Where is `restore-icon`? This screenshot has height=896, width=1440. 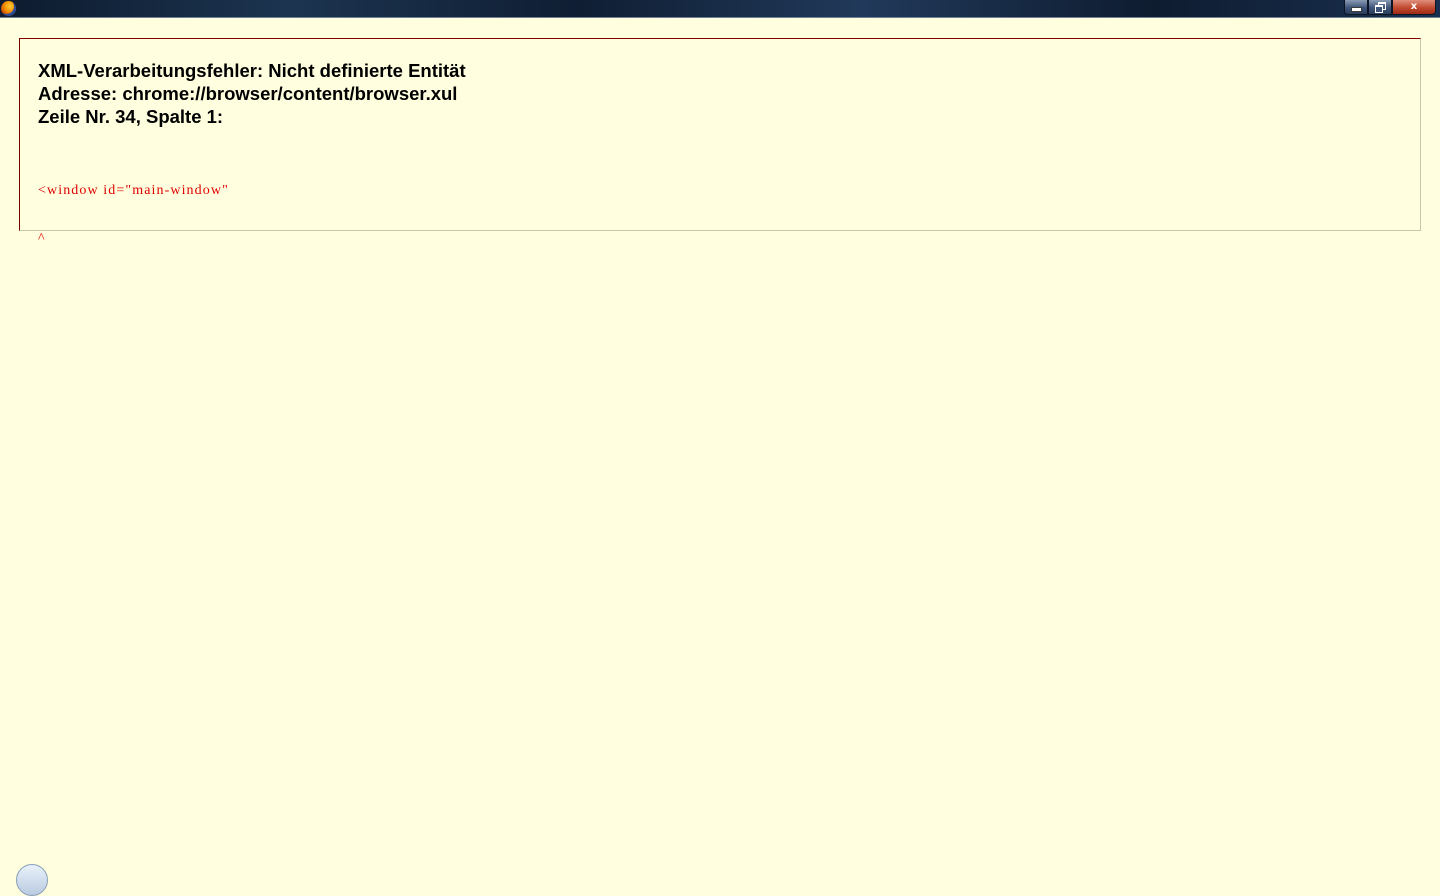
restore-icon is located at coordinates (1380, 7).